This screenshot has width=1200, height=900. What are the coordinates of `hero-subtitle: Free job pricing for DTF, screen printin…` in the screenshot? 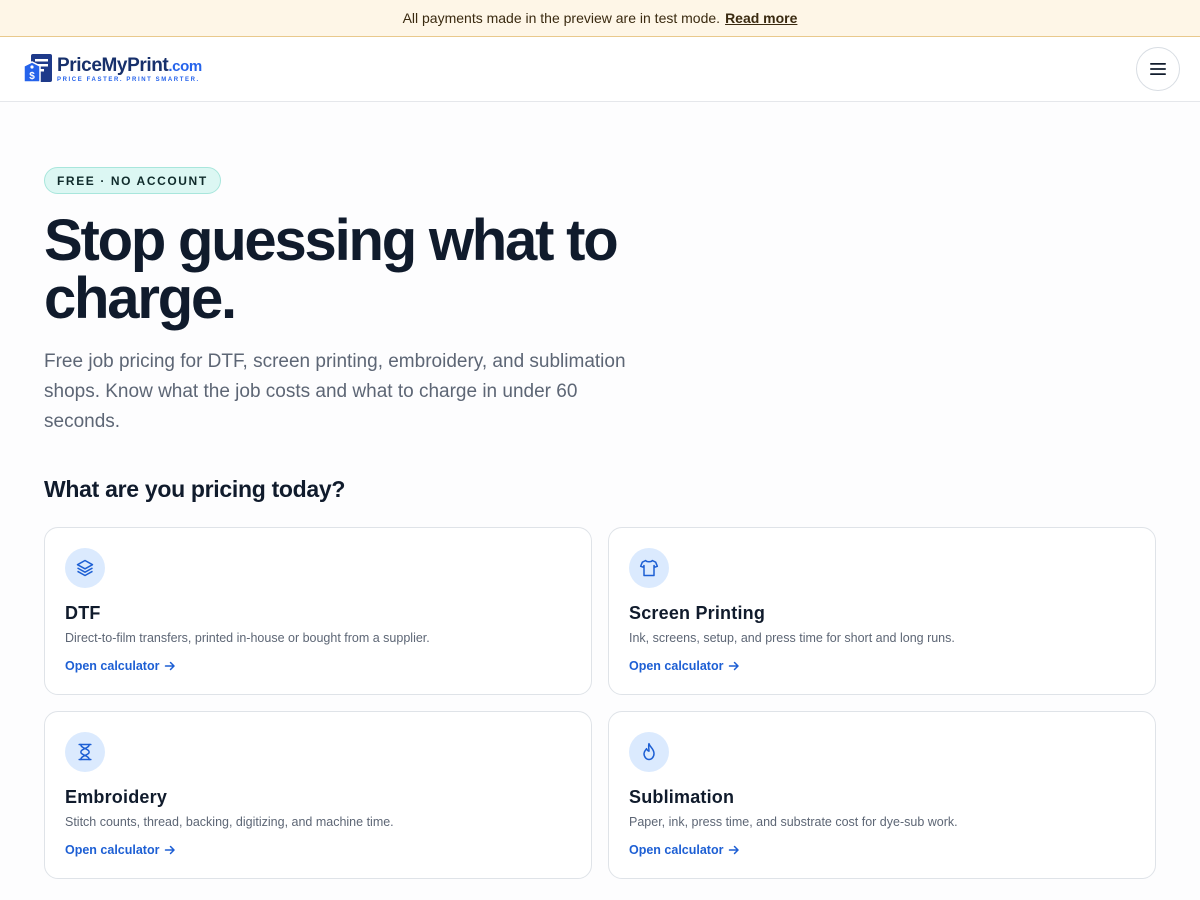 It's located at (335, 391).